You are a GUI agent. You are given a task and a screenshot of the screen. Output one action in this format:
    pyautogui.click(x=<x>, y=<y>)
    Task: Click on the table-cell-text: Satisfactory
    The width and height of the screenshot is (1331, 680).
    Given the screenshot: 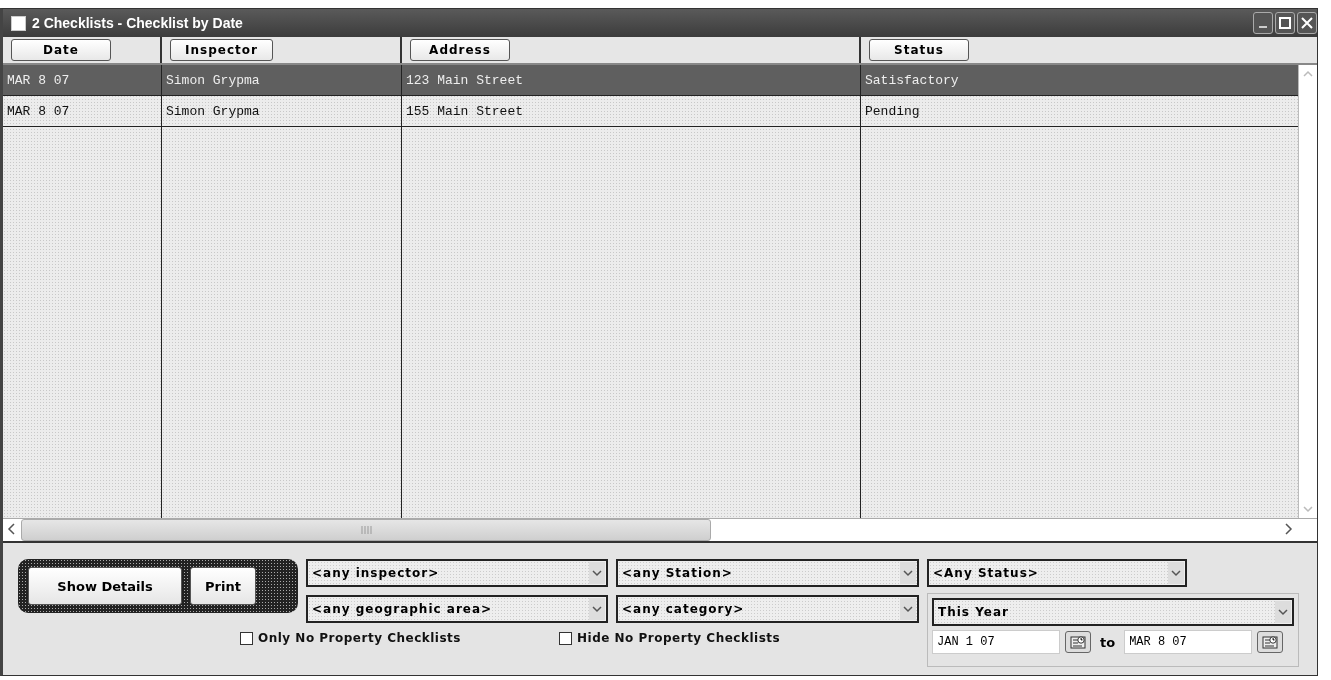 What is the action you would take?
    pyautogui.click(x=912, y=80)
    